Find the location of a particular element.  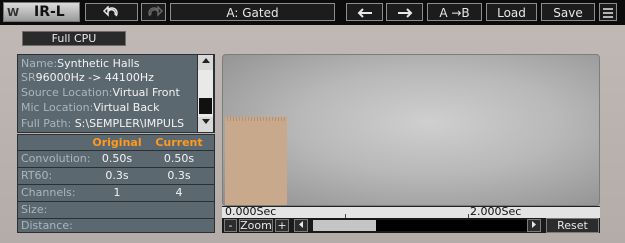

info-scrollbar is located at coordinates (205, 93).